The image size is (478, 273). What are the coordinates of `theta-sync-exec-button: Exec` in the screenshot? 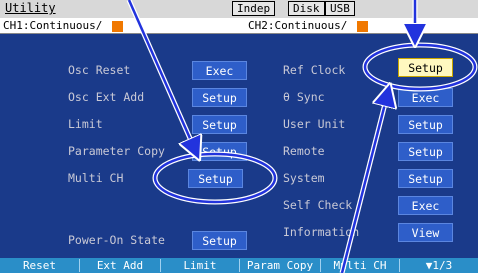 It's located at (425, 97).